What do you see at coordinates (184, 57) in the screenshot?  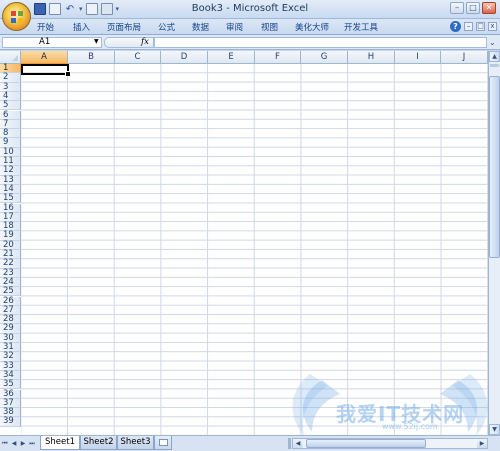 I see `column-header: D` at bounding box center [184, 57].